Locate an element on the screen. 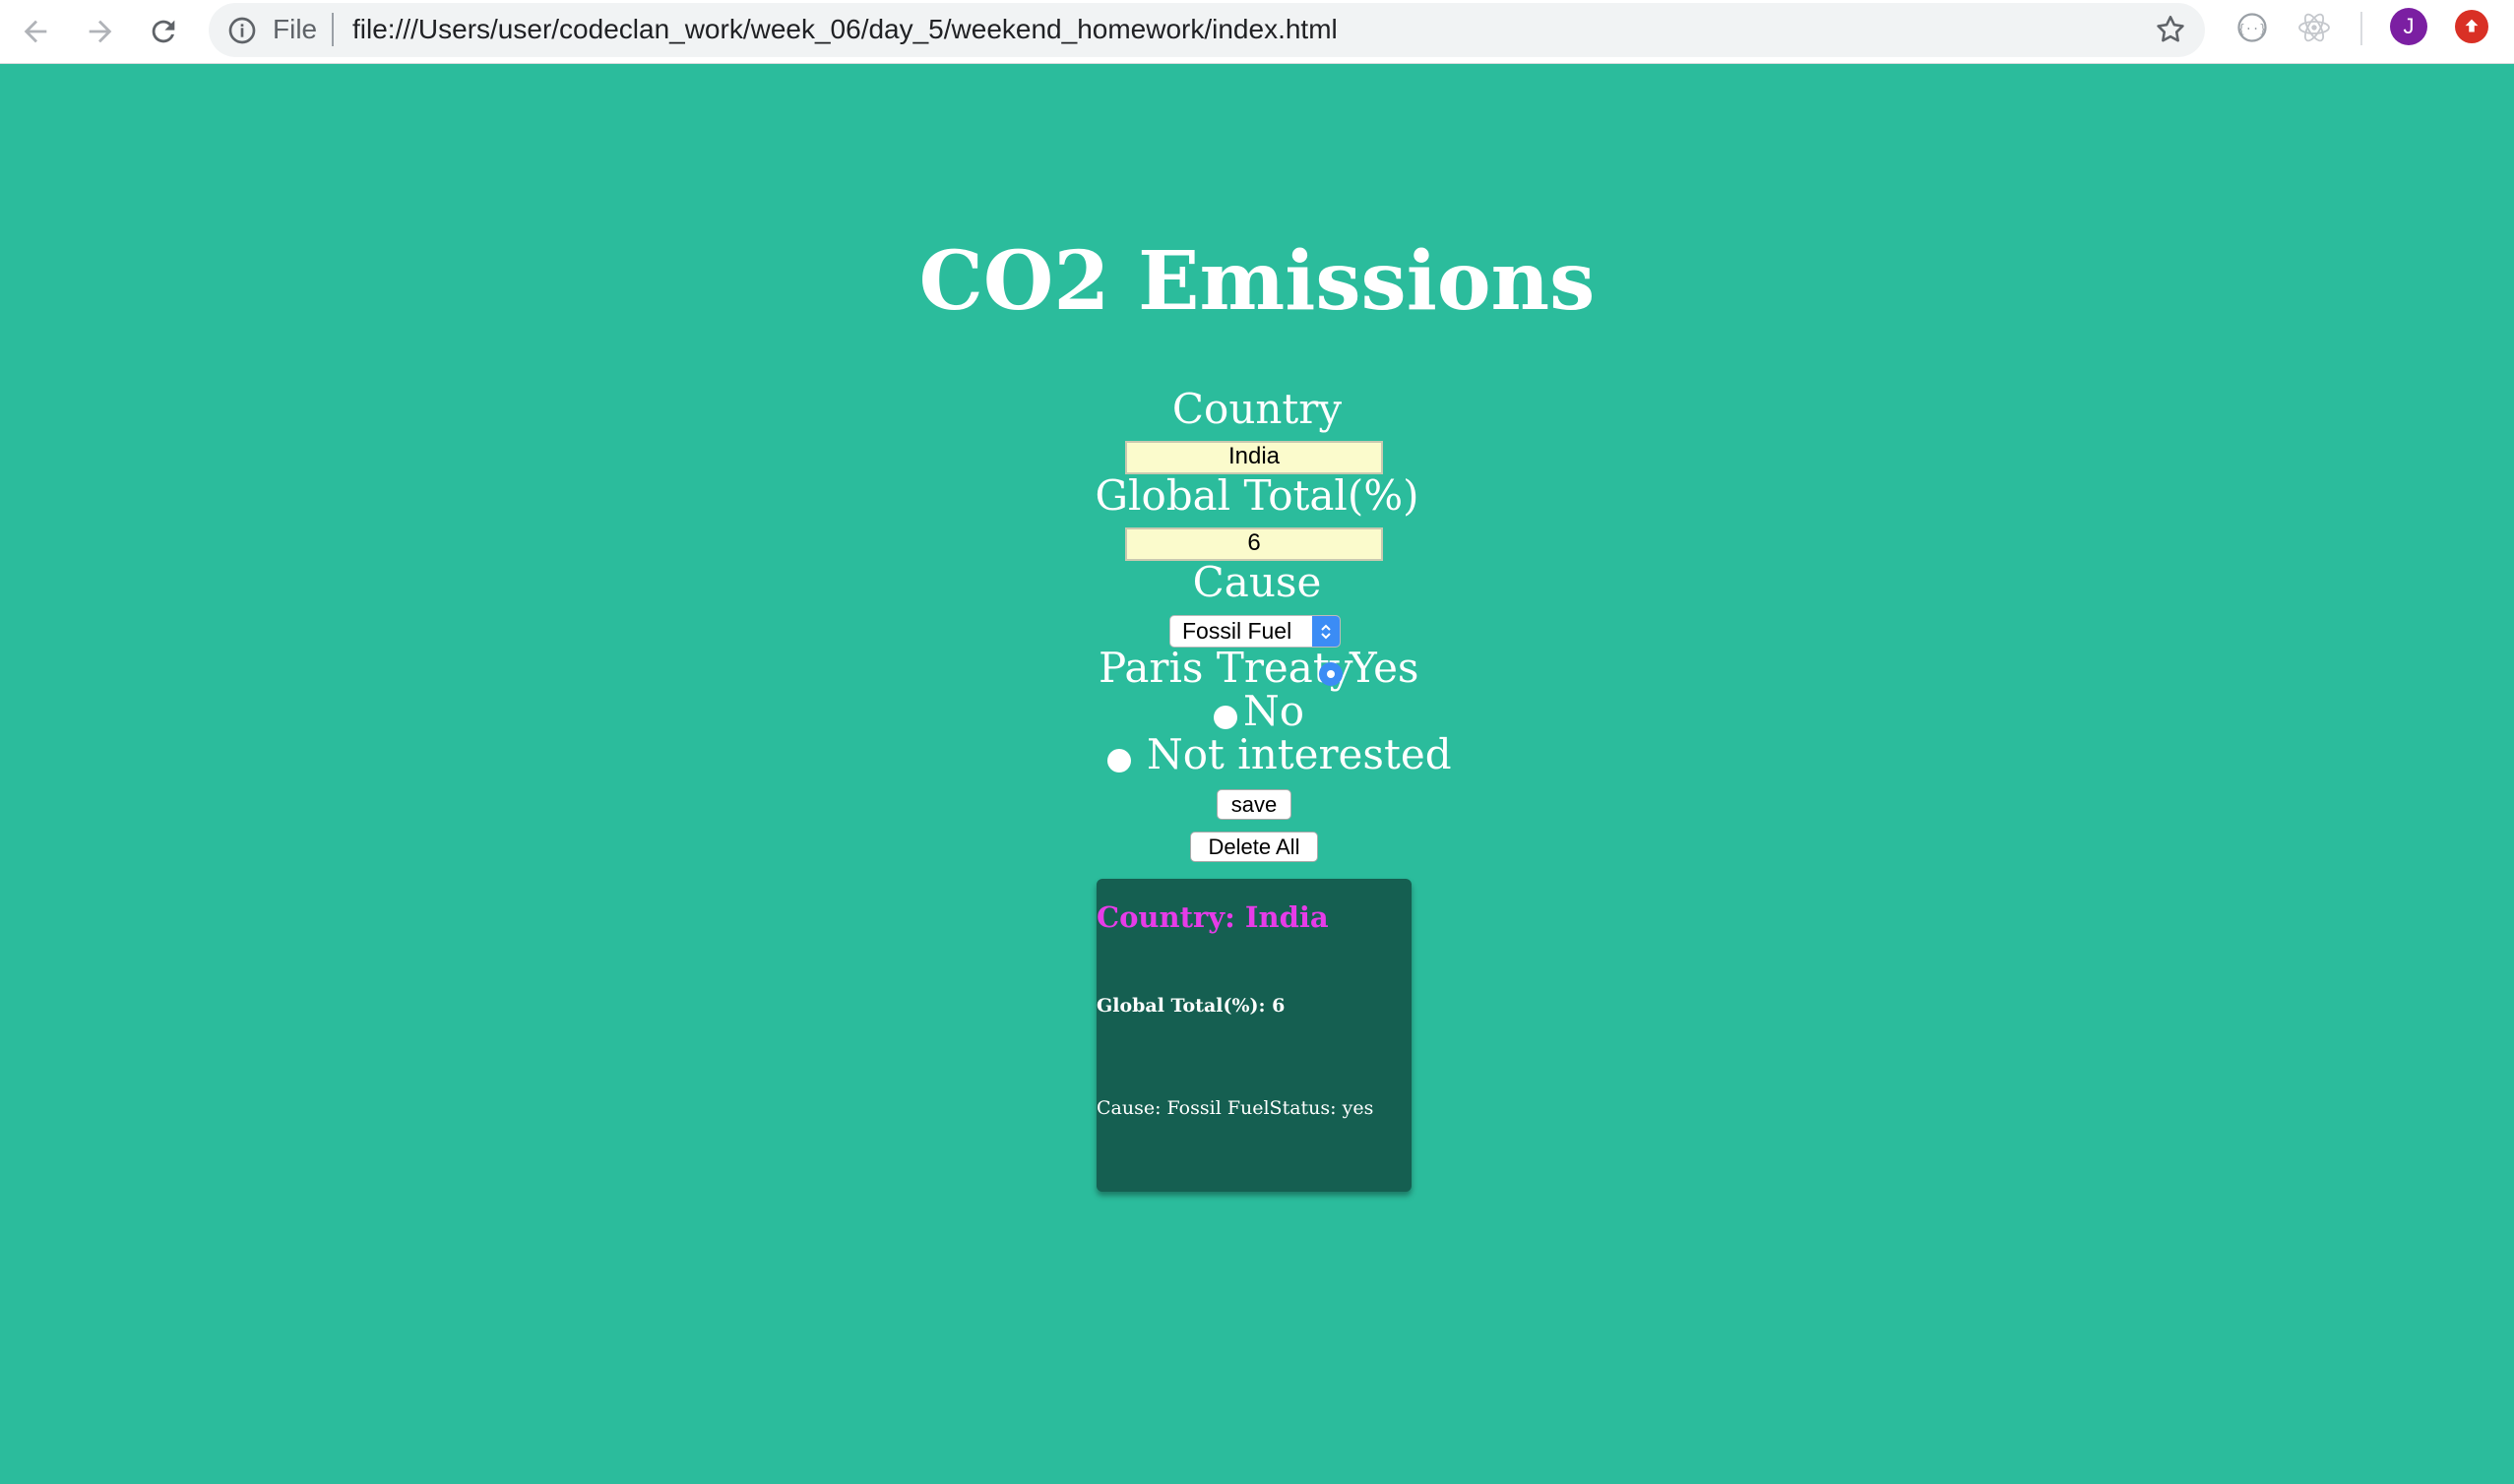 The height and width of the screenshot is (1484, 2514). select-arrows-icon is located at coordinates (1326, 632).